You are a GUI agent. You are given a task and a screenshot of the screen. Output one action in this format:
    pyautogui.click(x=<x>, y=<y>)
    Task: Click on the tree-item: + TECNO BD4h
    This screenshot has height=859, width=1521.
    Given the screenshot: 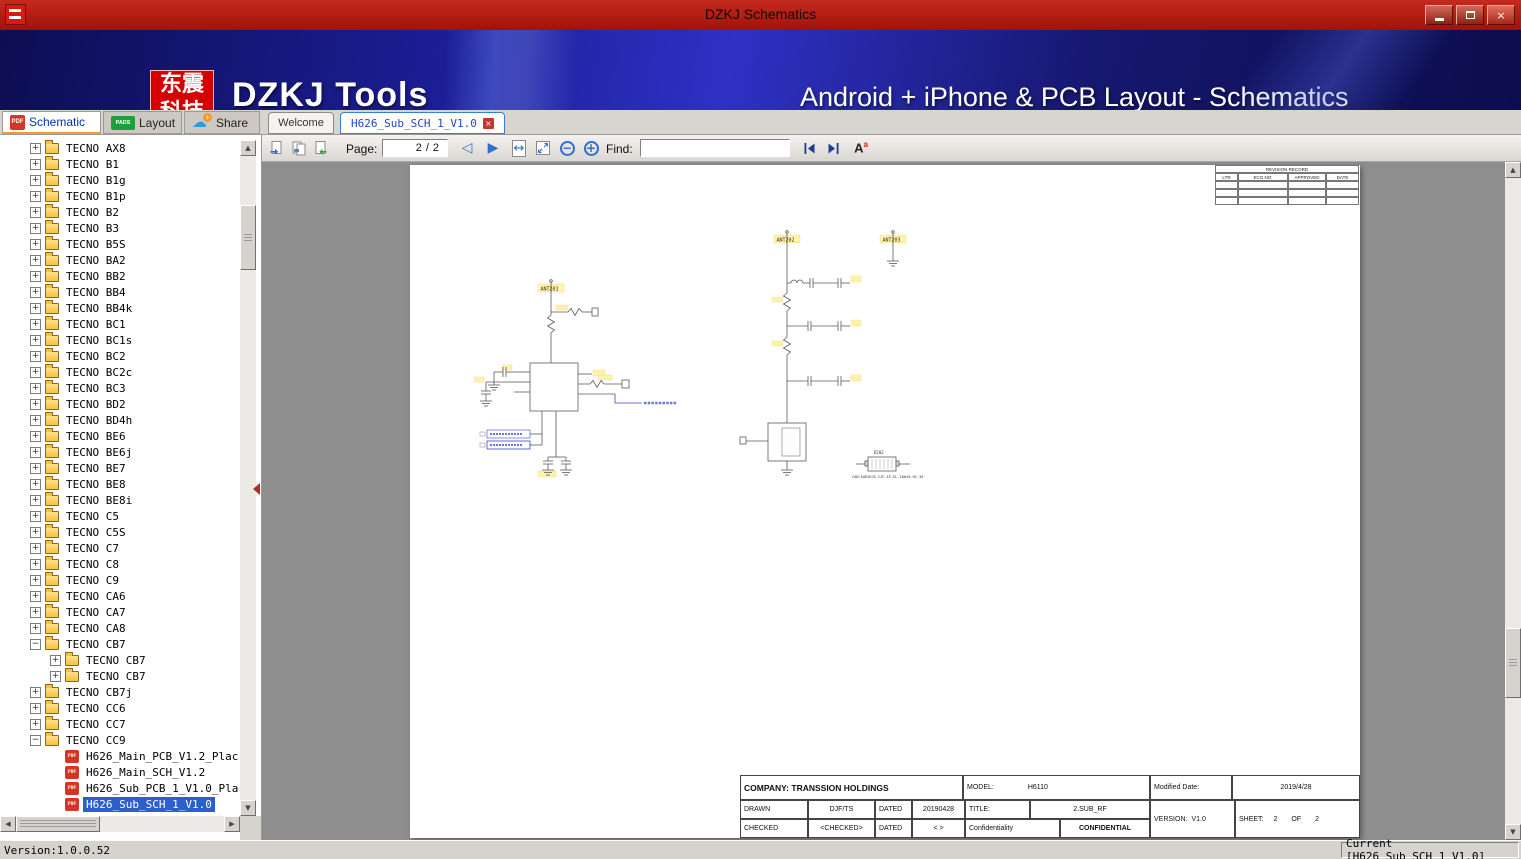 What is the action you would take?
    pyautogui.click(x=119, y=419)
    